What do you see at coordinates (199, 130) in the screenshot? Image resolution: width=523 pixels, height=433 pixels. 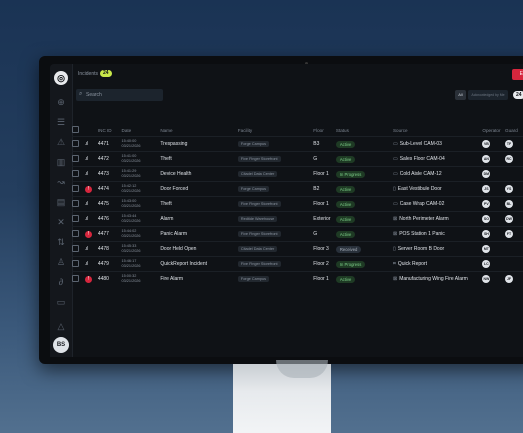 I see `header-name: Name` at bounding box center [199, 130].